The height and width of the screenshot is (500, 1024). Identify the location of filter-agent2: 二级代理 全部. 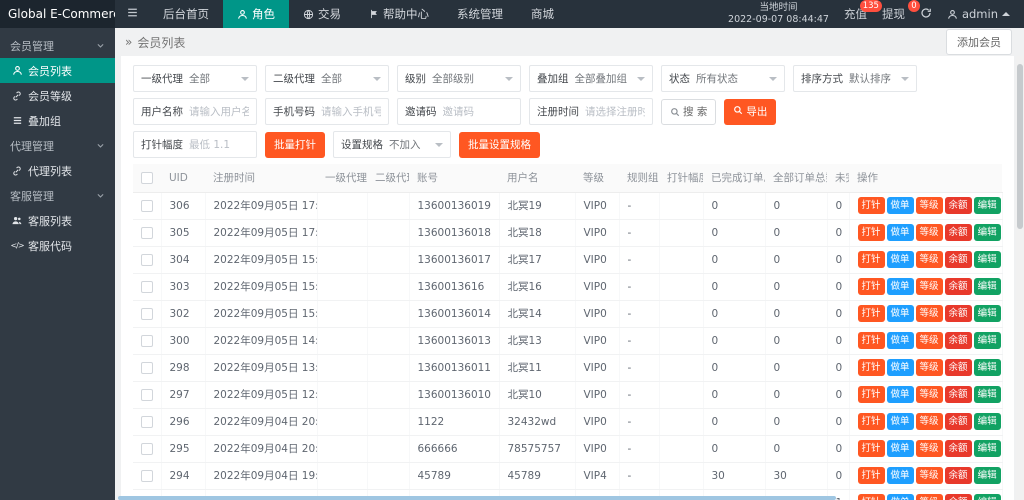
(327, 78).